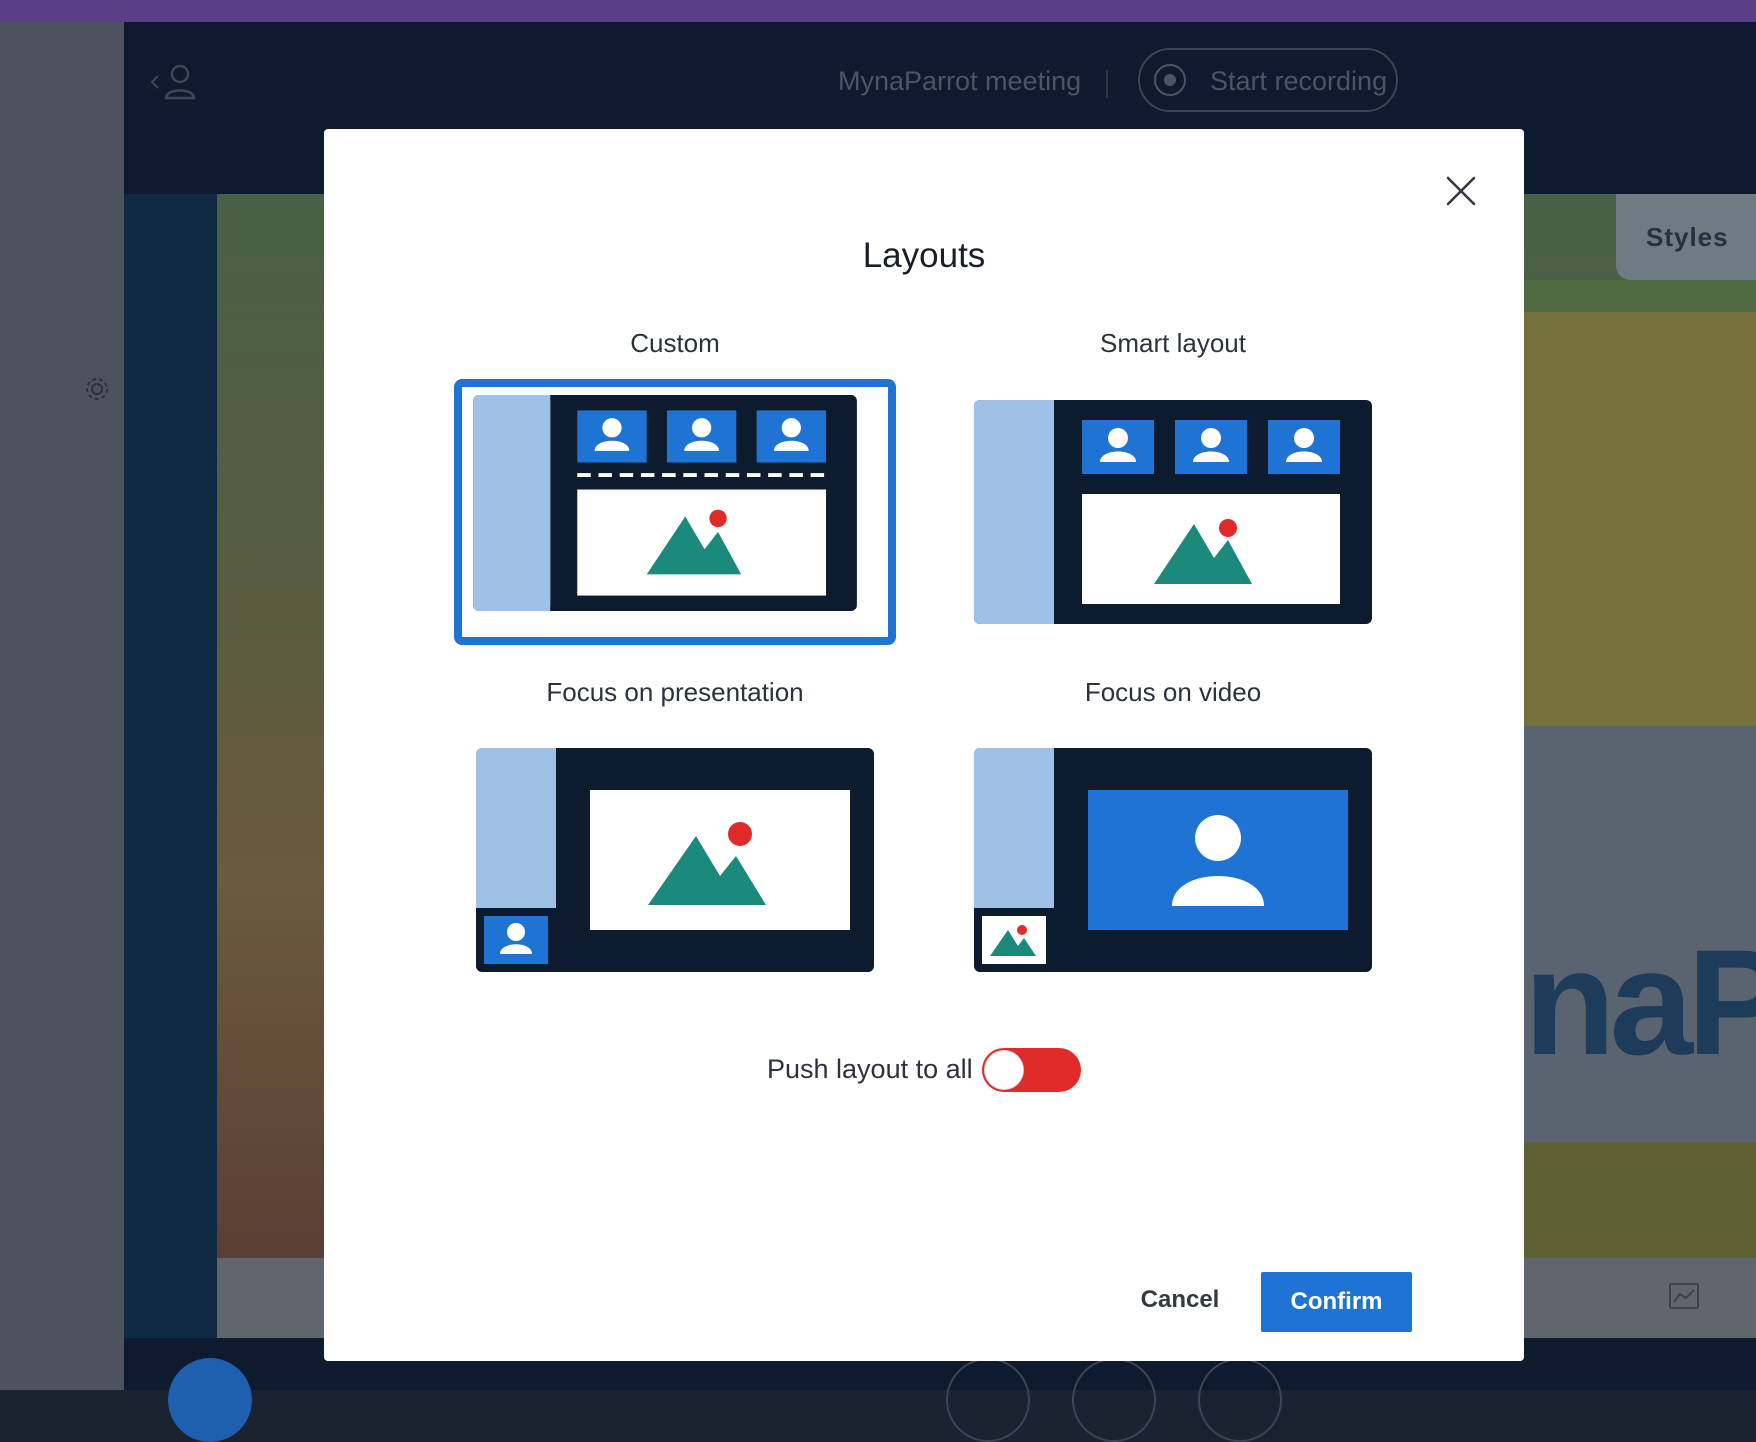 The height and width of the screenshot is (1442, 1756). I want to click on confirm-button: Confirm, so click(1336, 1302).